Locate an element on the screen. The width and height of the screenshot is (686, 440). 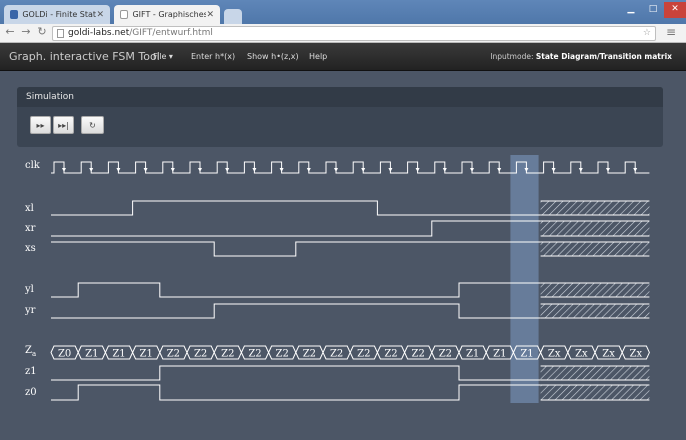
clk-waveform is located at coordinates (350, 167).